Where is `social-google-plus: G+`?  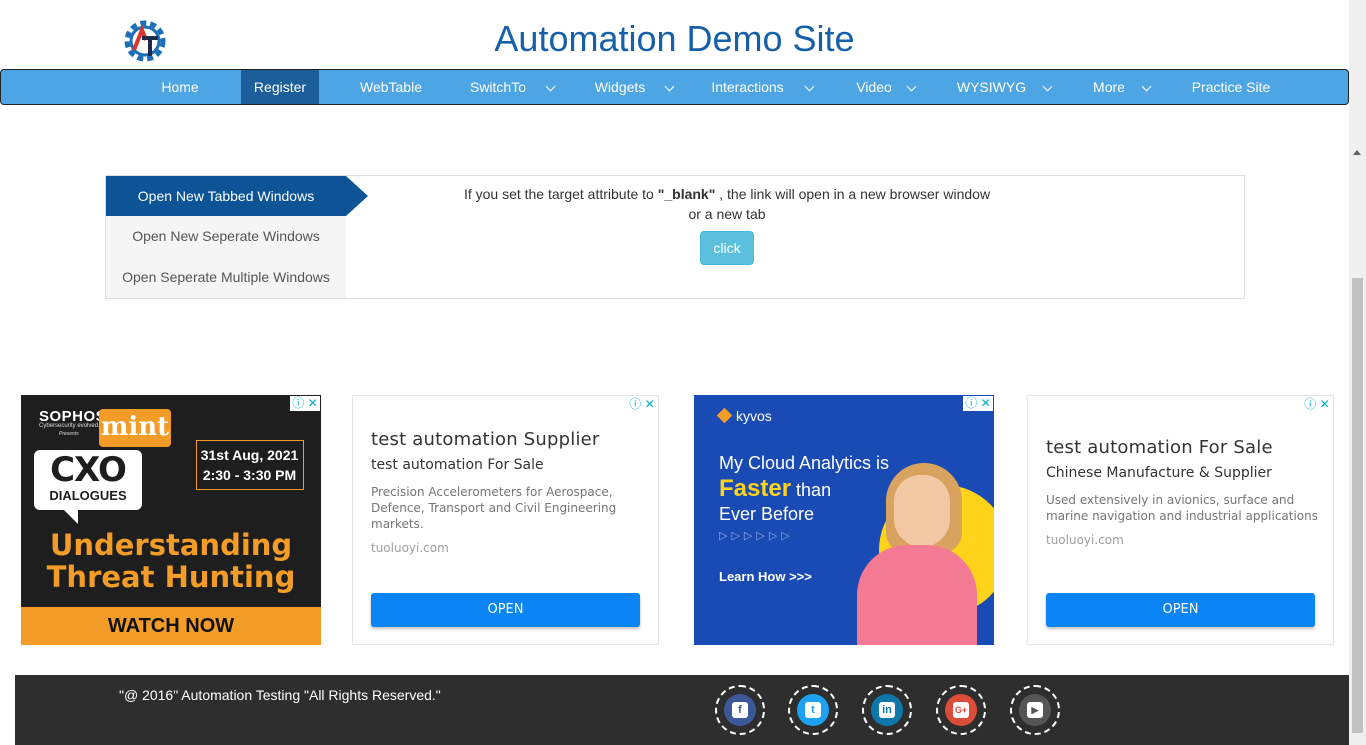 social-google-plus: G+ is located at coordinates (961, 710).